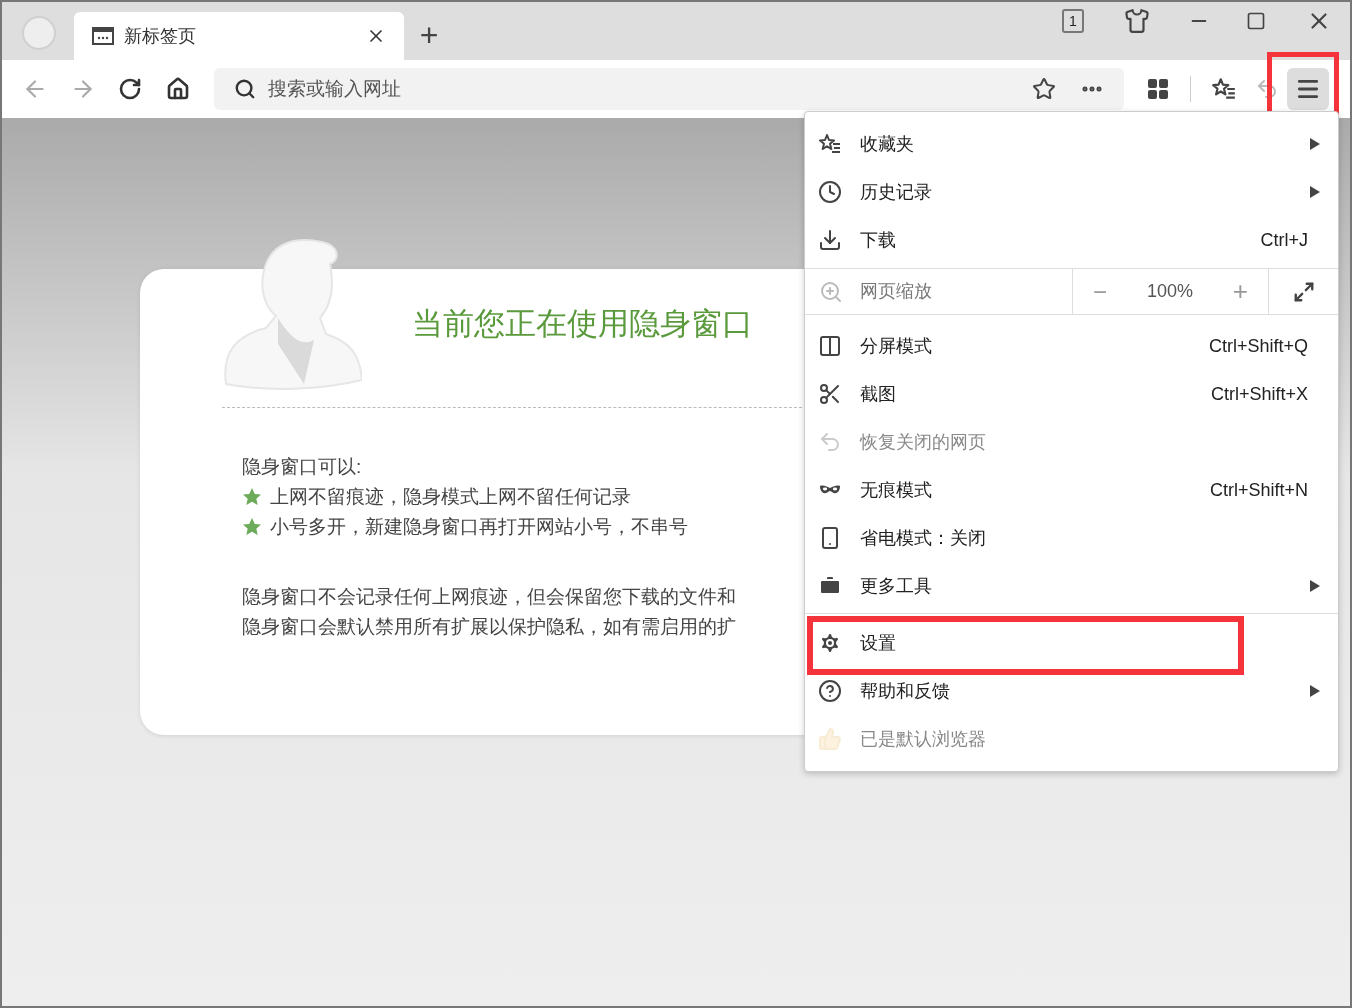 The width and height of the screenshot is (1352, 1008). Describe the element at coordinates (239, 36) in the screenshot. I see `browser-tab: 新标签页` at that location.